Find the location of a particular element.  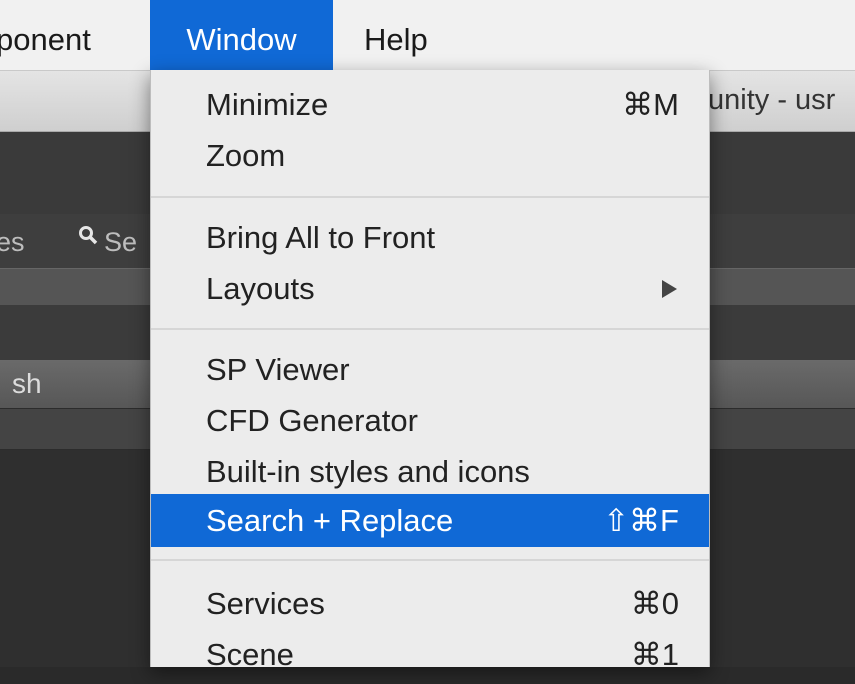

window-title: unity - usr is located at coordinates (772, 100).